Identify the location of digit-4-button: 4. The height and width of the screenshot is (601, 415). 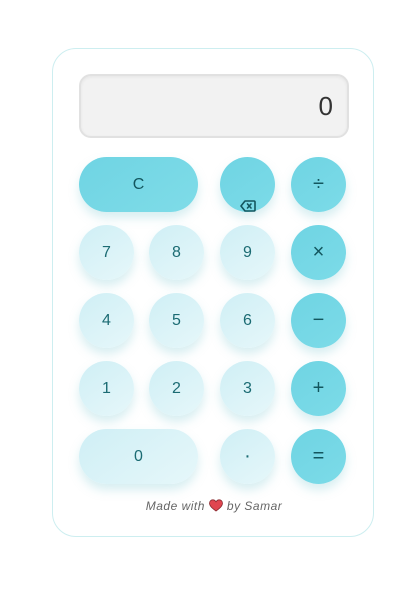
(106, 320).